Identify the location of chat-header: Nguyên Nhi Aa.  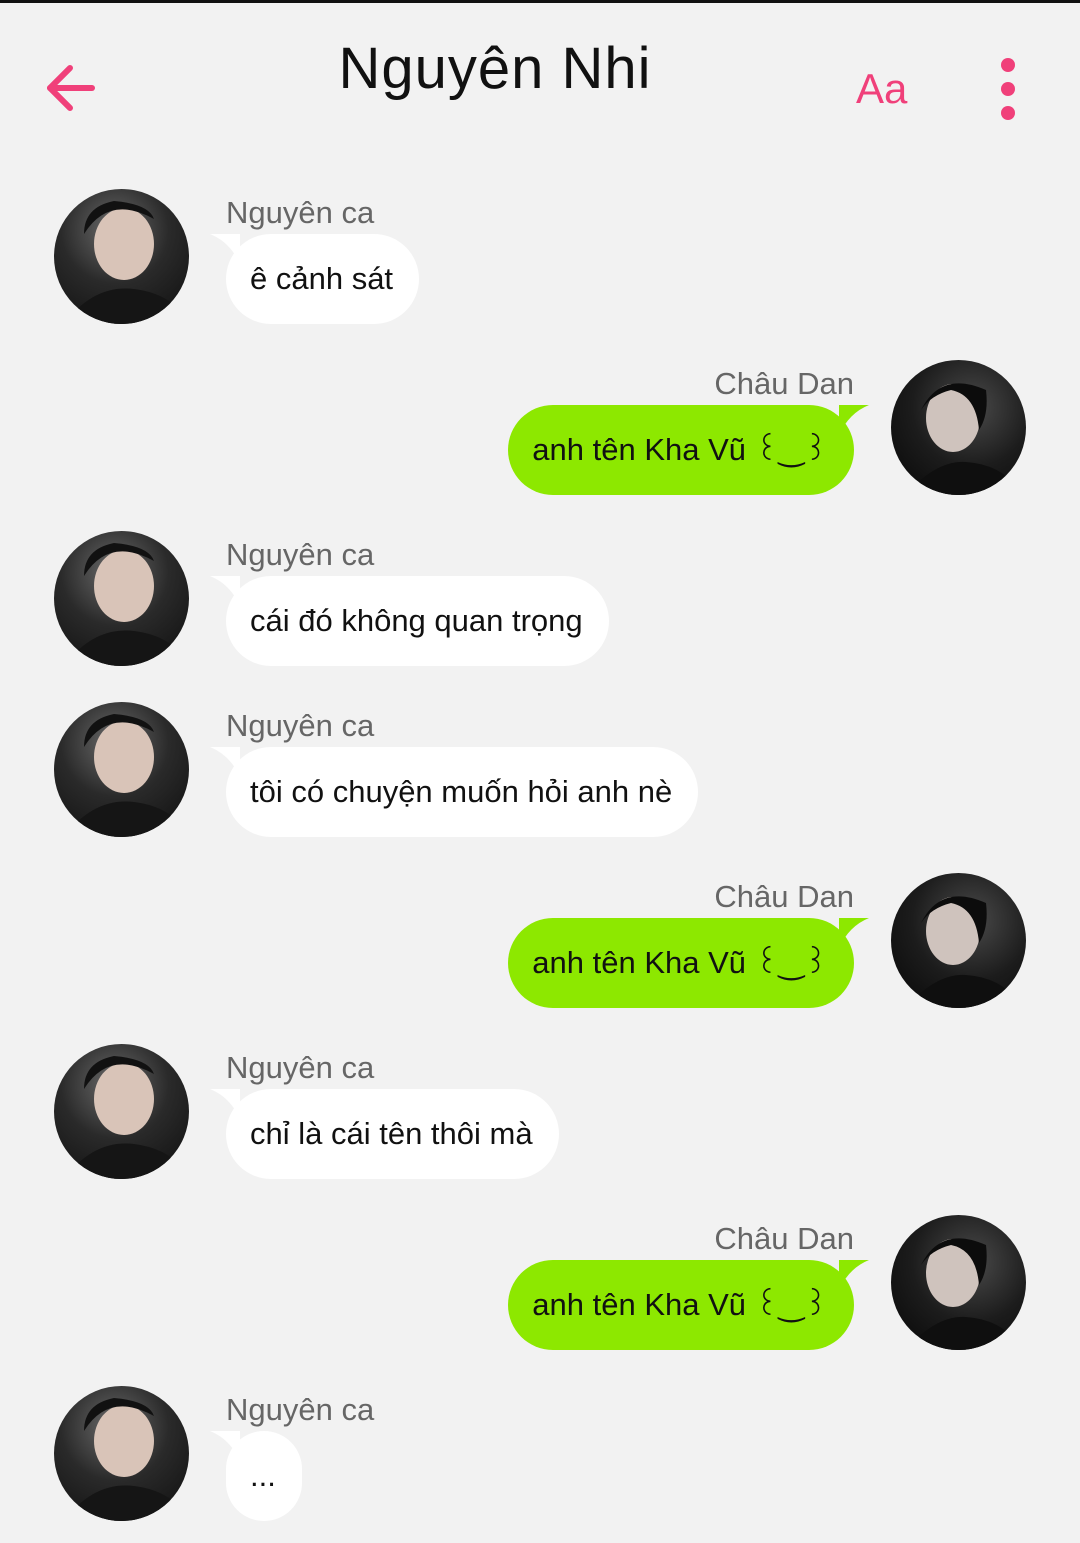
(540, 73).